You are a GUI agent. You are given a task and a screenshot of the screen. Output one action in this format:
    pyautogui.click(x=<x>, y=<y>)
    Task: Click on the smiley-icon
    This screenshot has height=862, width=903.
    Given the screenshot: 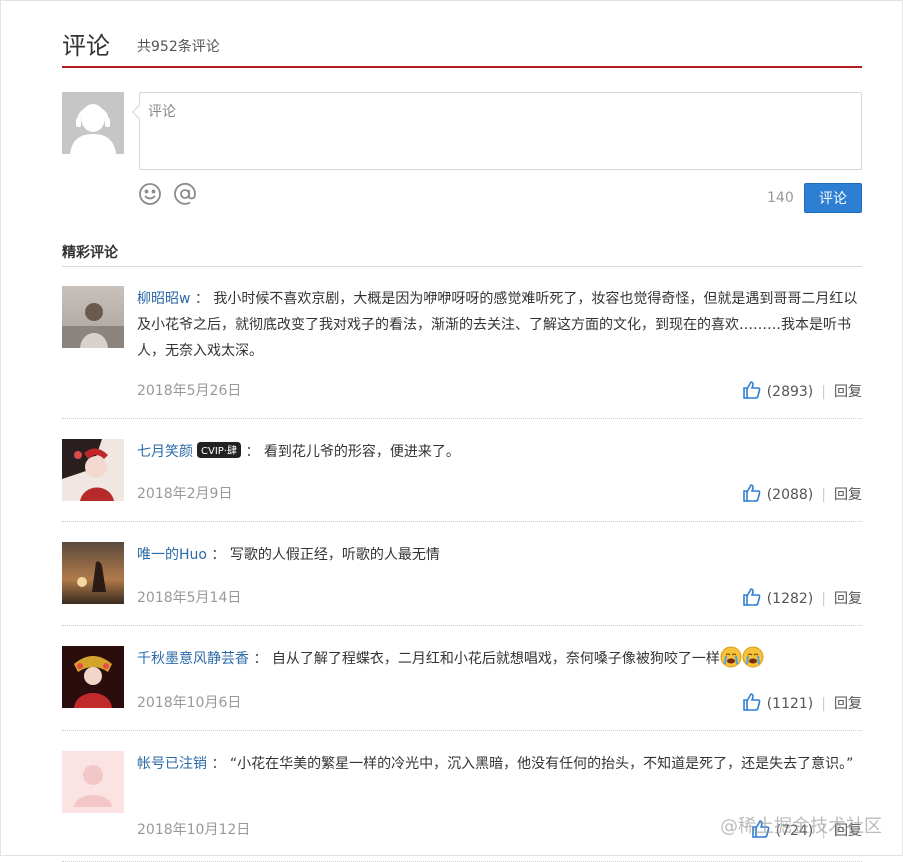 What is the action you would take?
    pyautogui.click(x=150, y=194)
    